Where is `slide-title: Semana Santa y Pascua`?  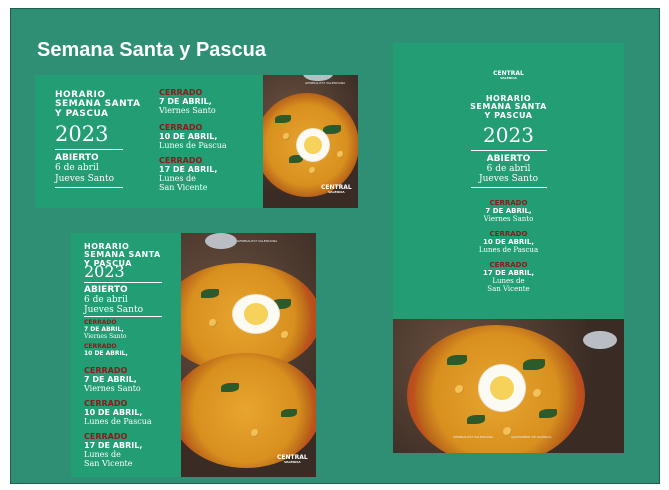
slide-title: Semana Santa y Pascua is located at coordinates (152, 50).